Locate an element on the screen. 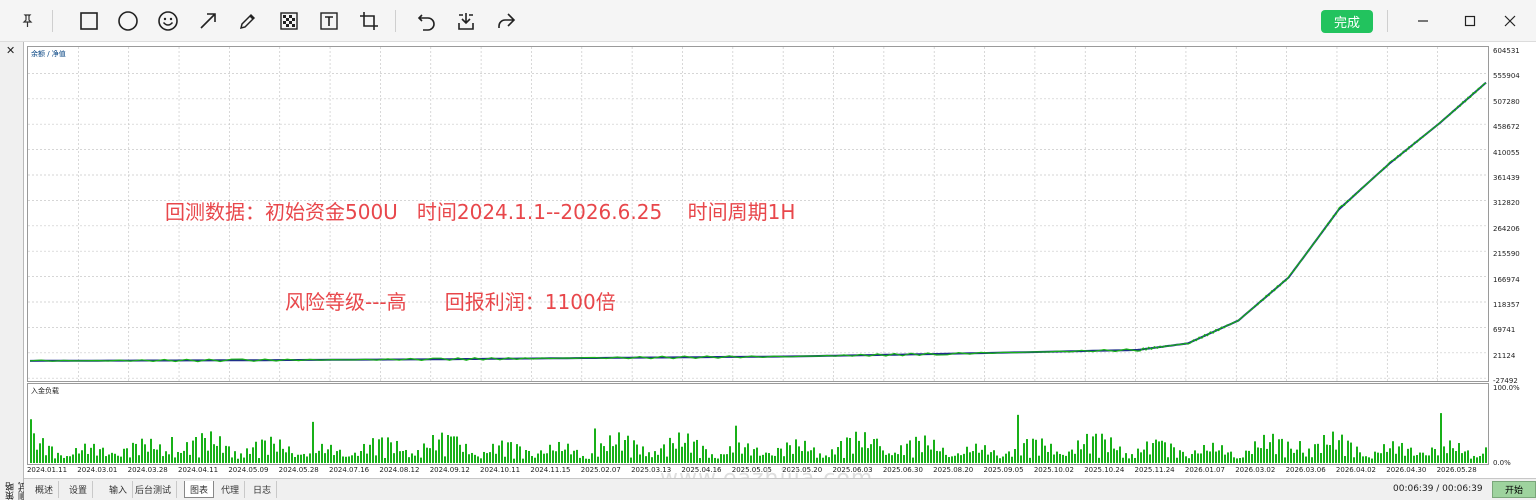  done-button: 完成 is located at coordinates (1347, 21).